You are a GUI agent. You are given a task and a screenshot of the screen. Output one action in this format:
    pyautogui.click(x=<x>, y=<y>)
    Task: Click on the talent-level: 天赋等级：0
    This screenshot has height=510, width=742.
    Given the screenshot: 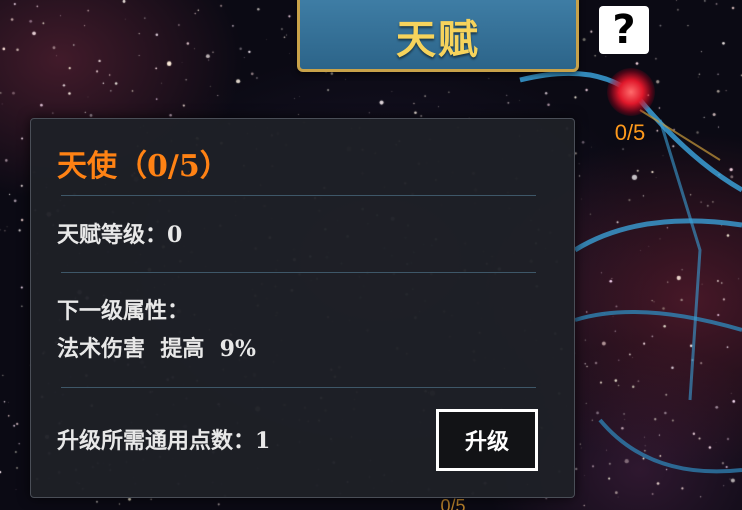 What is the action you would take?
    pyautogui.click(x=120, y=235)
    